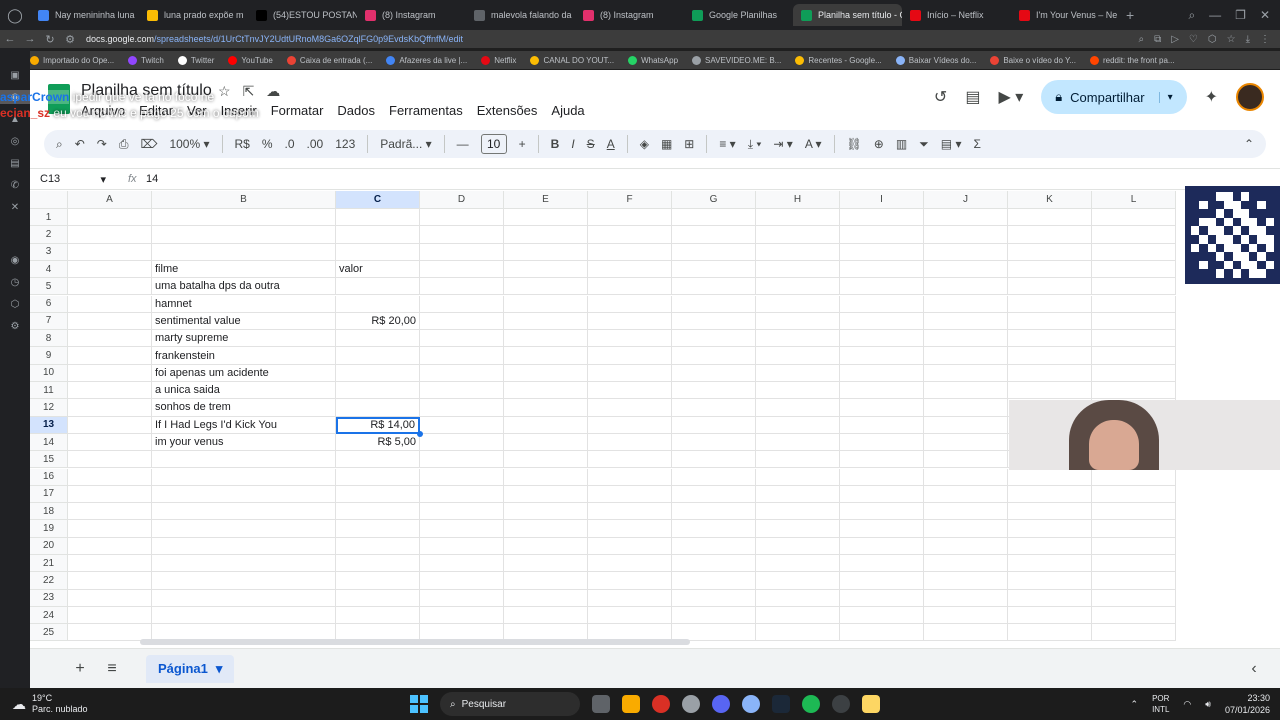 The width and height of the screenshot is (1280, 720). What do you see at coordinates (798, 200) in the screenshot?
I see `column-header: H` at bounding box center [798, 200].